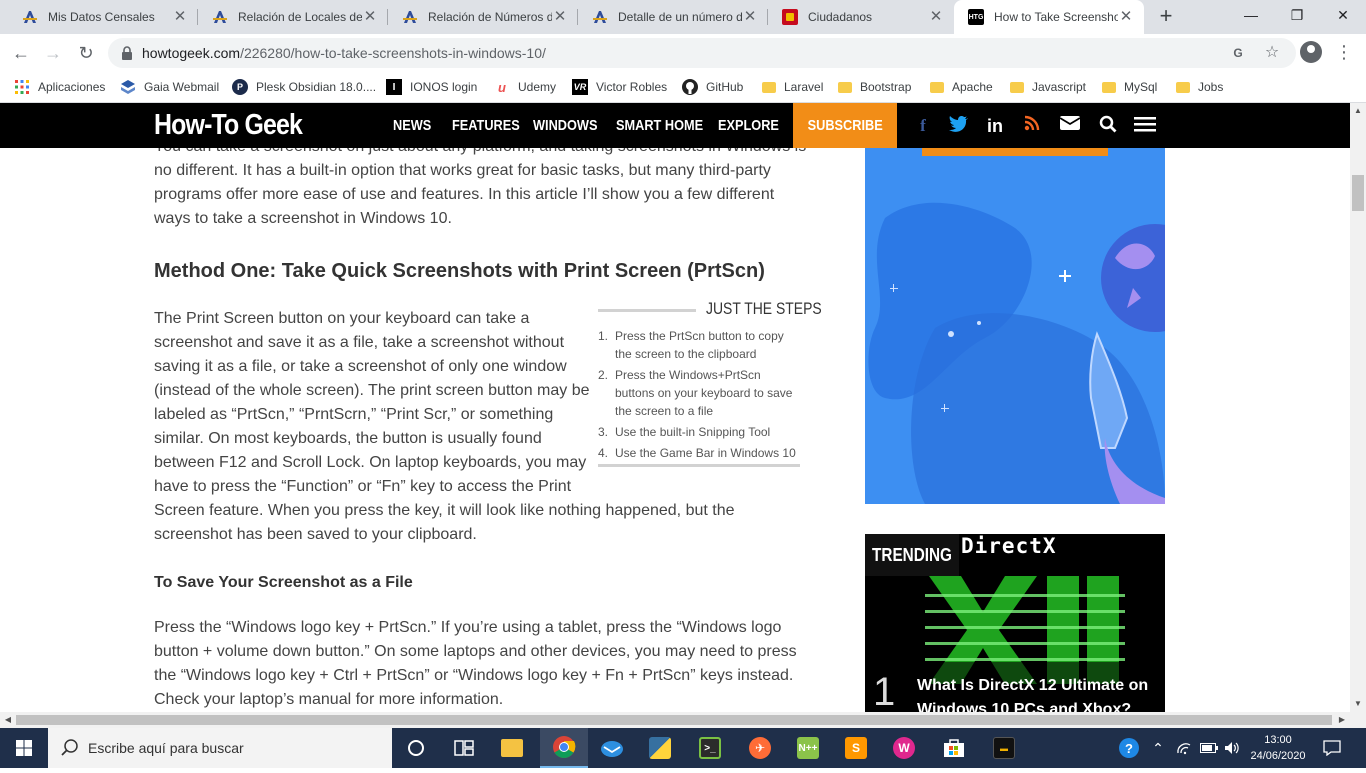 The width and height of the screenshot is (1366, 773). What do you see at coordinates (1158, 748) in the screenshot?
I see `chevron-up-icon: ⌃` at bounding box center [1158, 748].